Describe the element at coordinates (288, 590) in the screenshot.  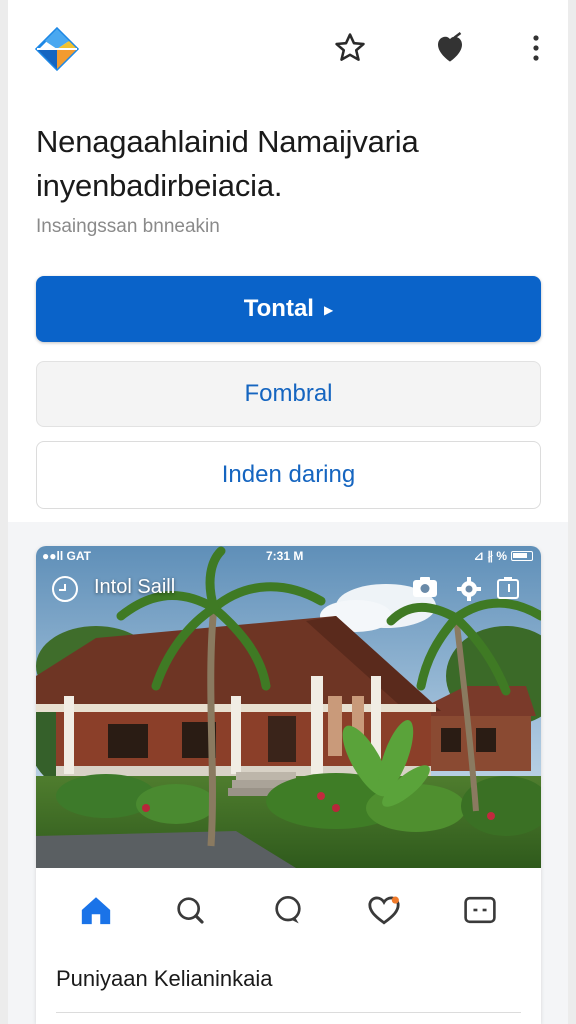
I see `photo-overlay-bar: Intol Saill` at that location.